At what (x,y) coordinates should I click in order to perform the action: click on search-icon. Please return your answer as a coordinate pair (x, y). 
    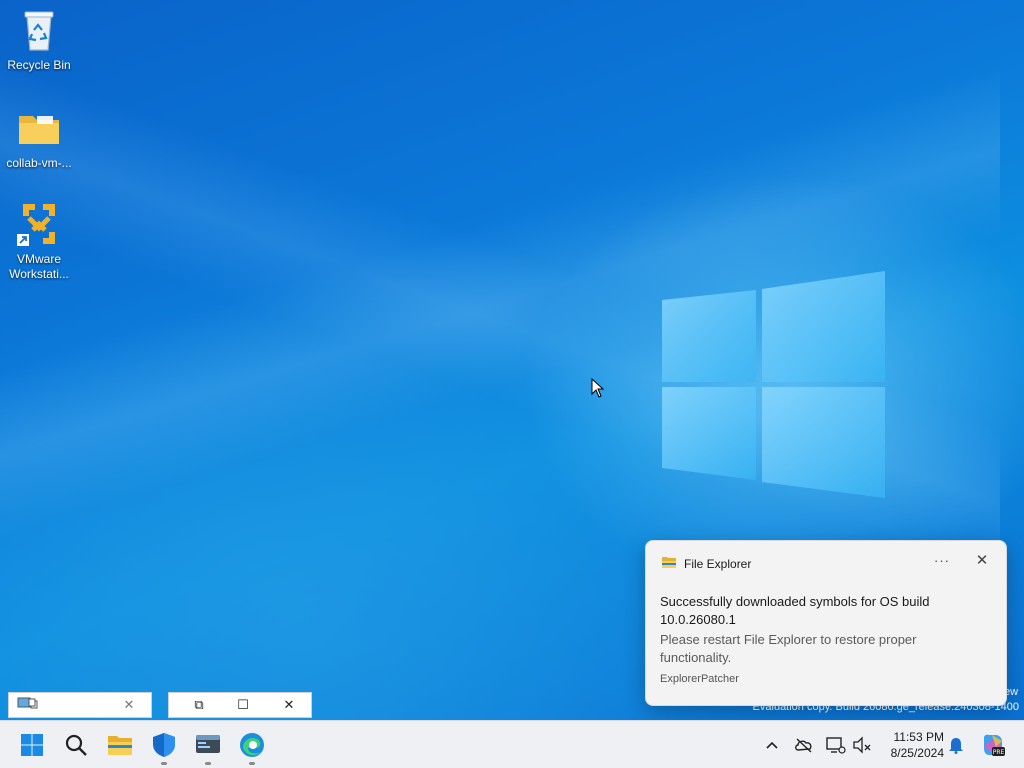
    Looking at the image, I should click on (76, 745).